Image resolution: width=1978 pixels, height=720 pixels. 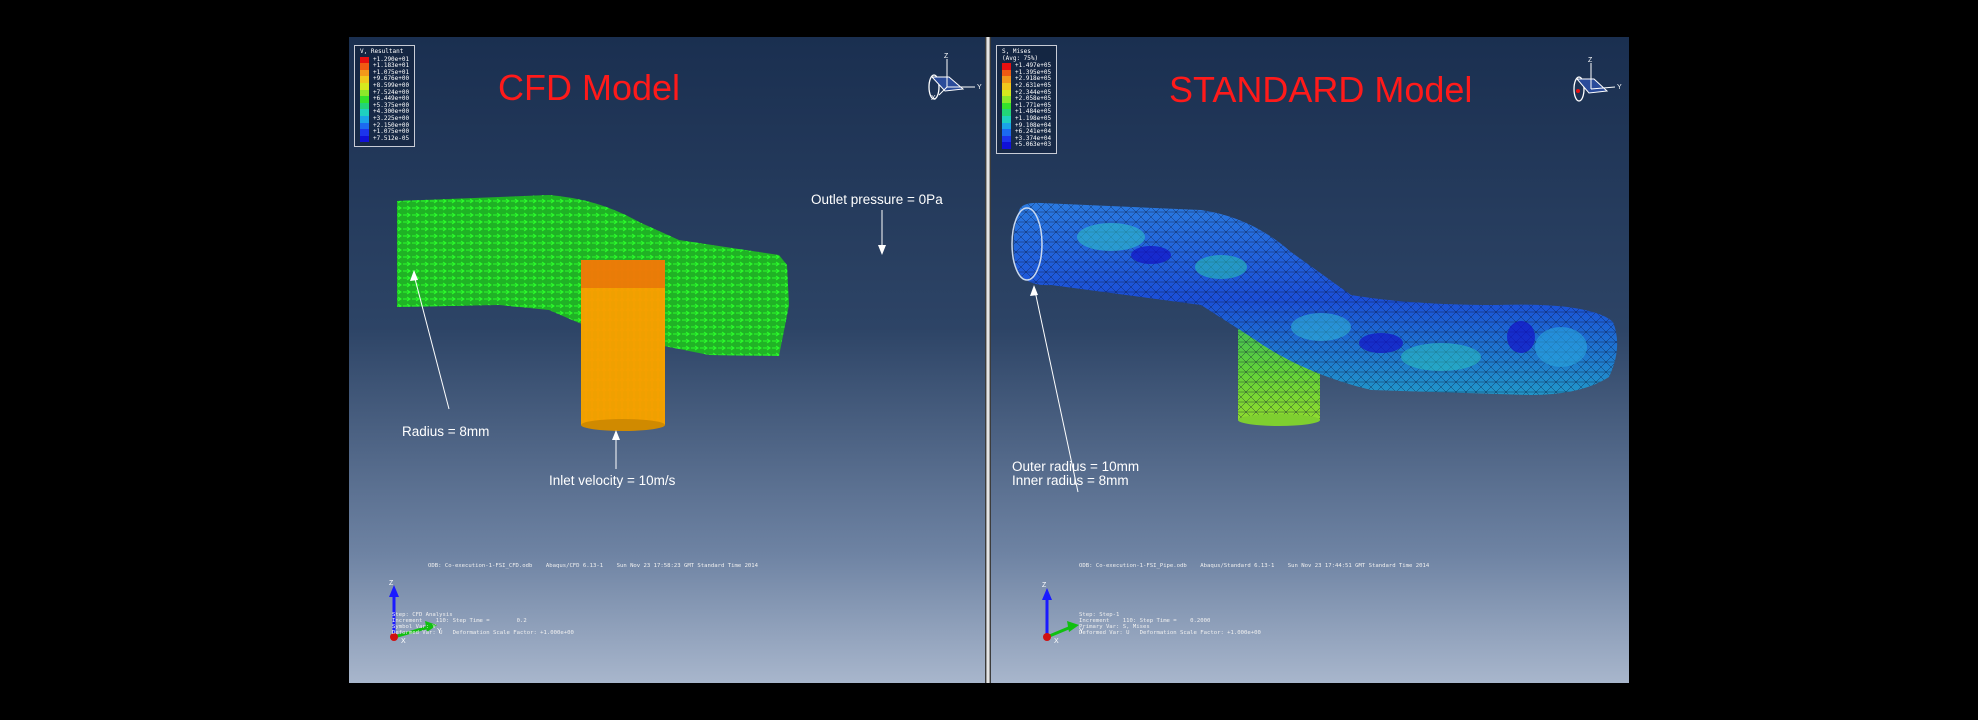 What do you see at coordinates (1597, 79) in the screenshot?
I see `standard-view-triad-icon: Y Z` at bounding box center [1597, 79].